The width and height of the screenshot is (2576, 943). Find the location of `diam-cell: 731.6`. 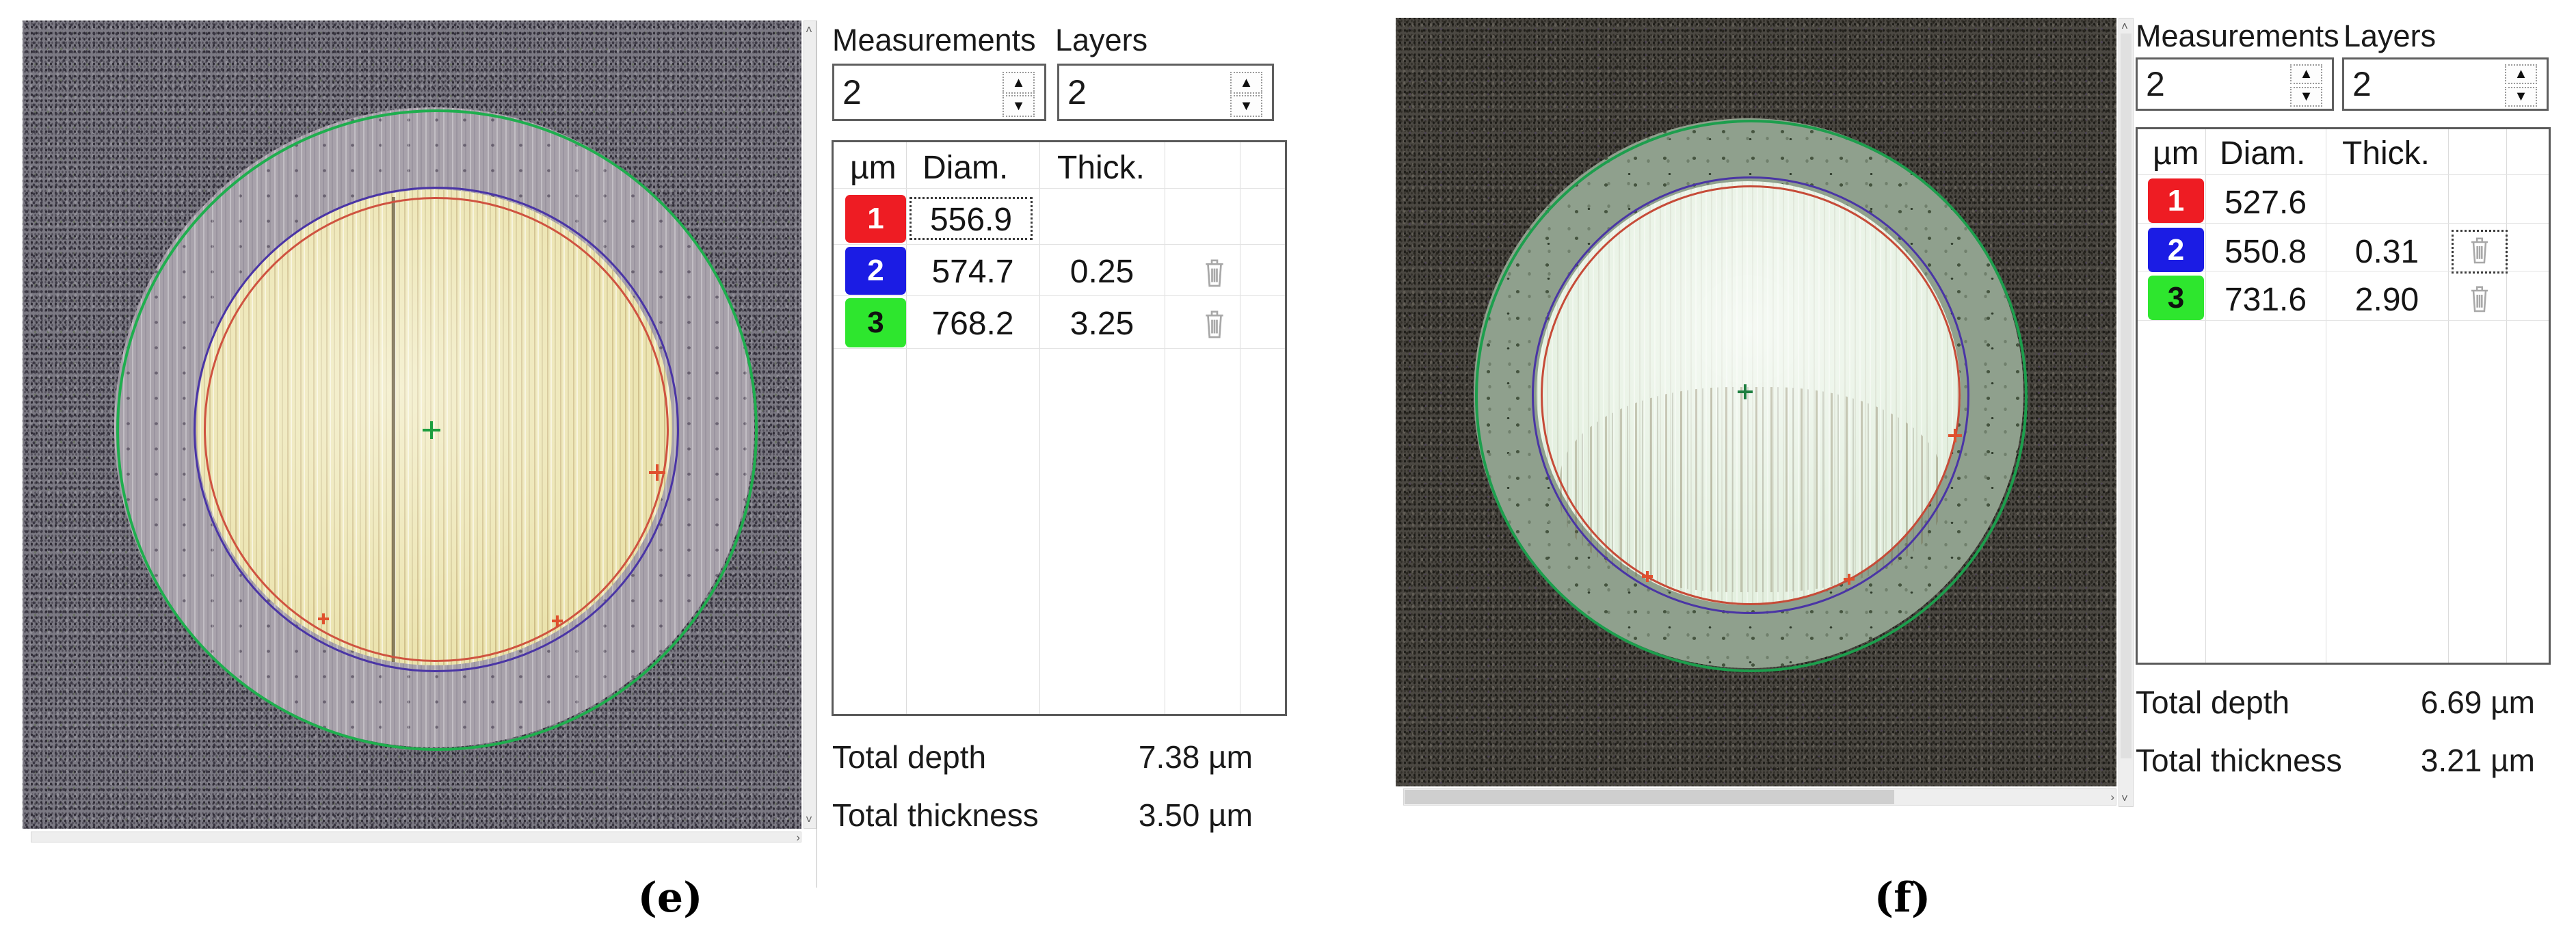

diam-cell: 731.6 is located at coordinates (2265, 300).